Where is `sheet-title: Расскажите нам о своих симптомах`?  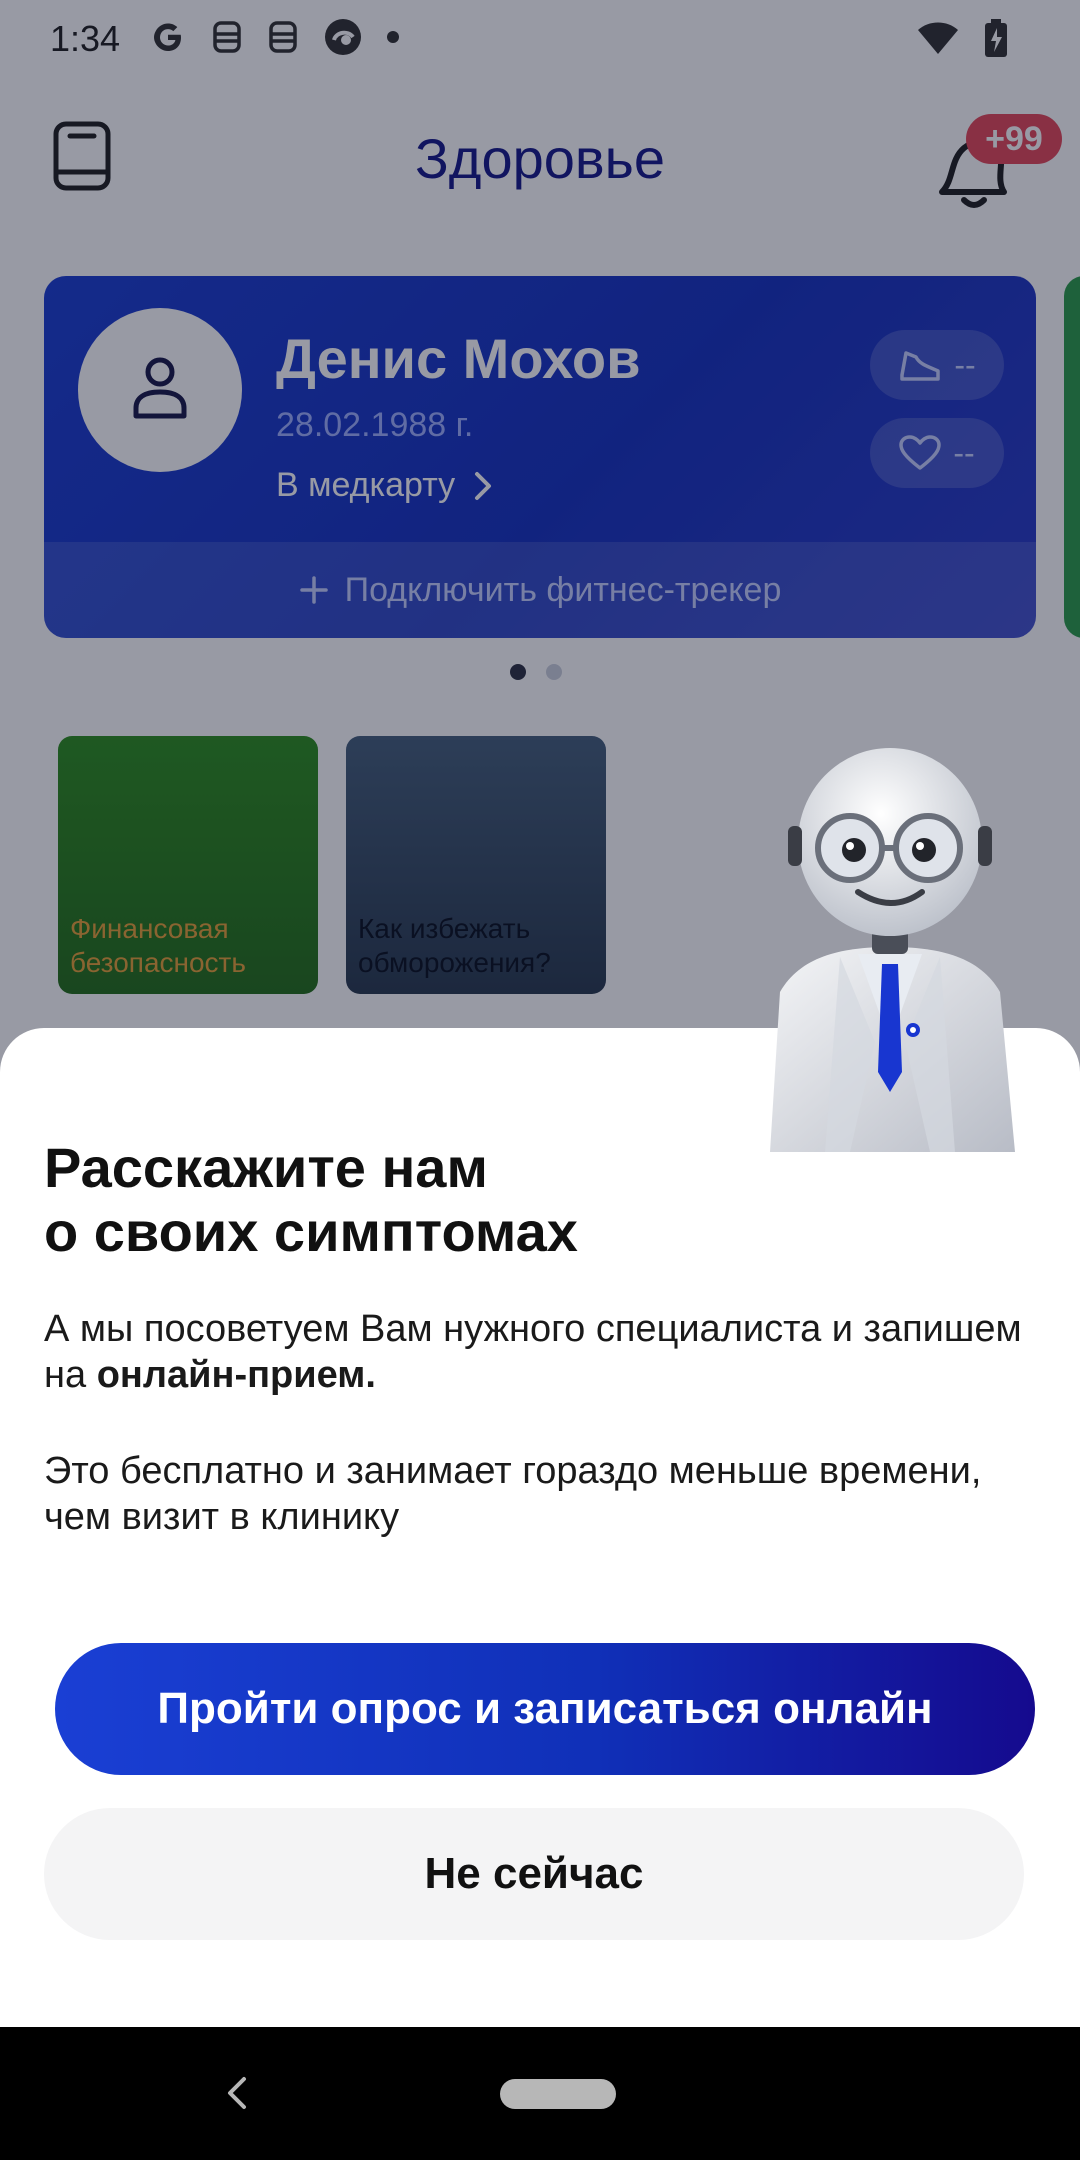
sheet-title: Расскажите нам о своих симптомах is located at coordinates (424, 1200).